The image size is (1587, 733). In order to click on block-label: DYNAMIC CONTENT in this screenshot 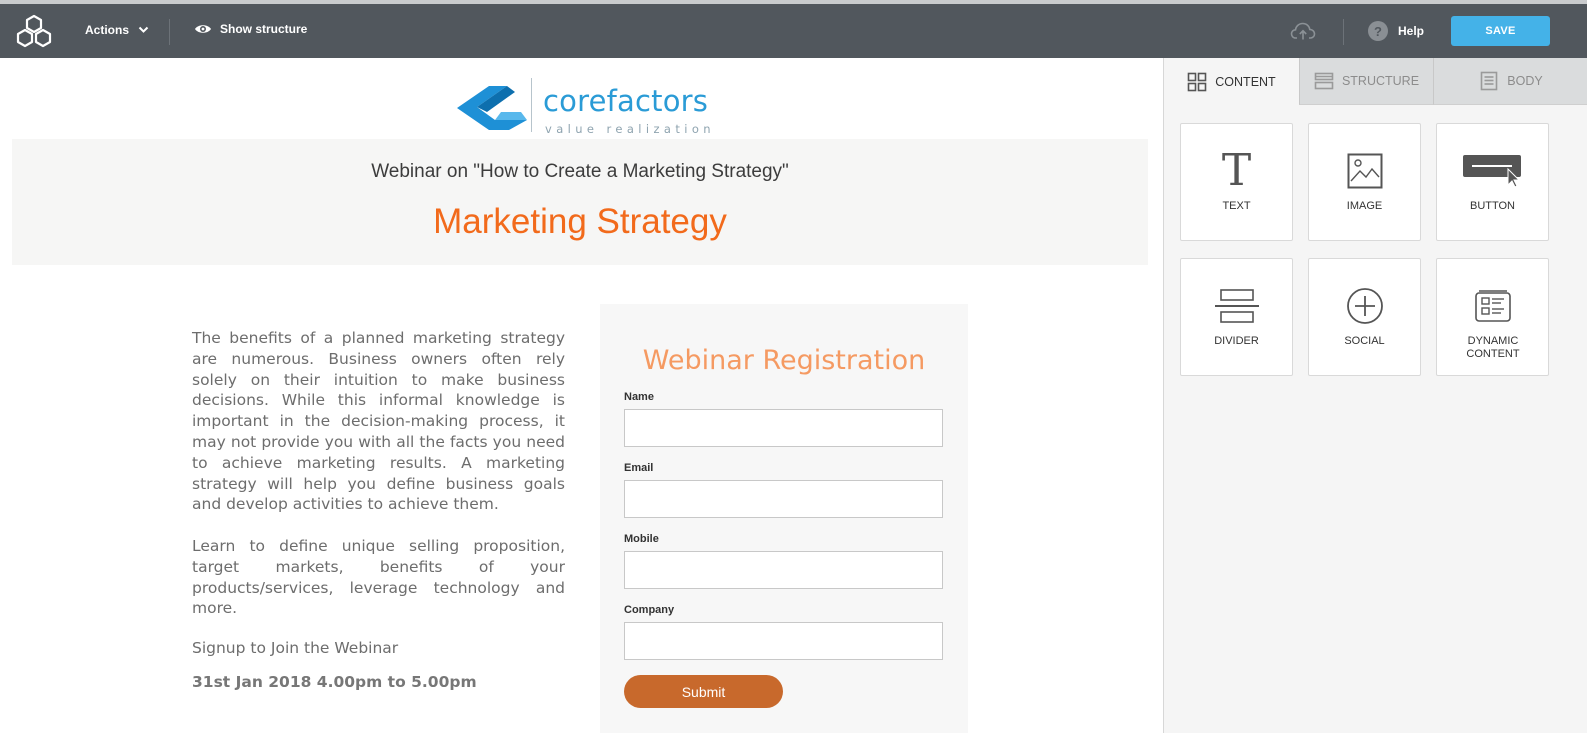, I will do `click(1493, 347)`.